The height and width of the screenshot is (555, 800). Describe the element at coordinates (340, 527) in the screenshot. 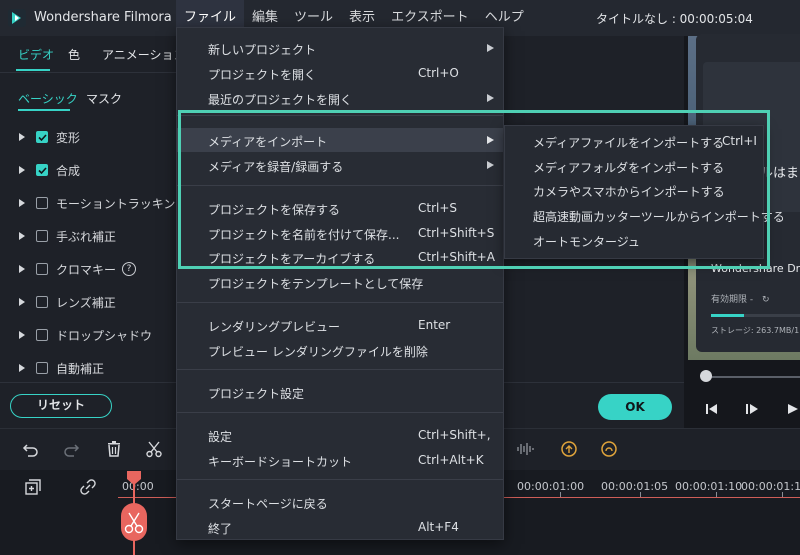

I see `menu-item-exit: 終了 Alt+F4` at that location.